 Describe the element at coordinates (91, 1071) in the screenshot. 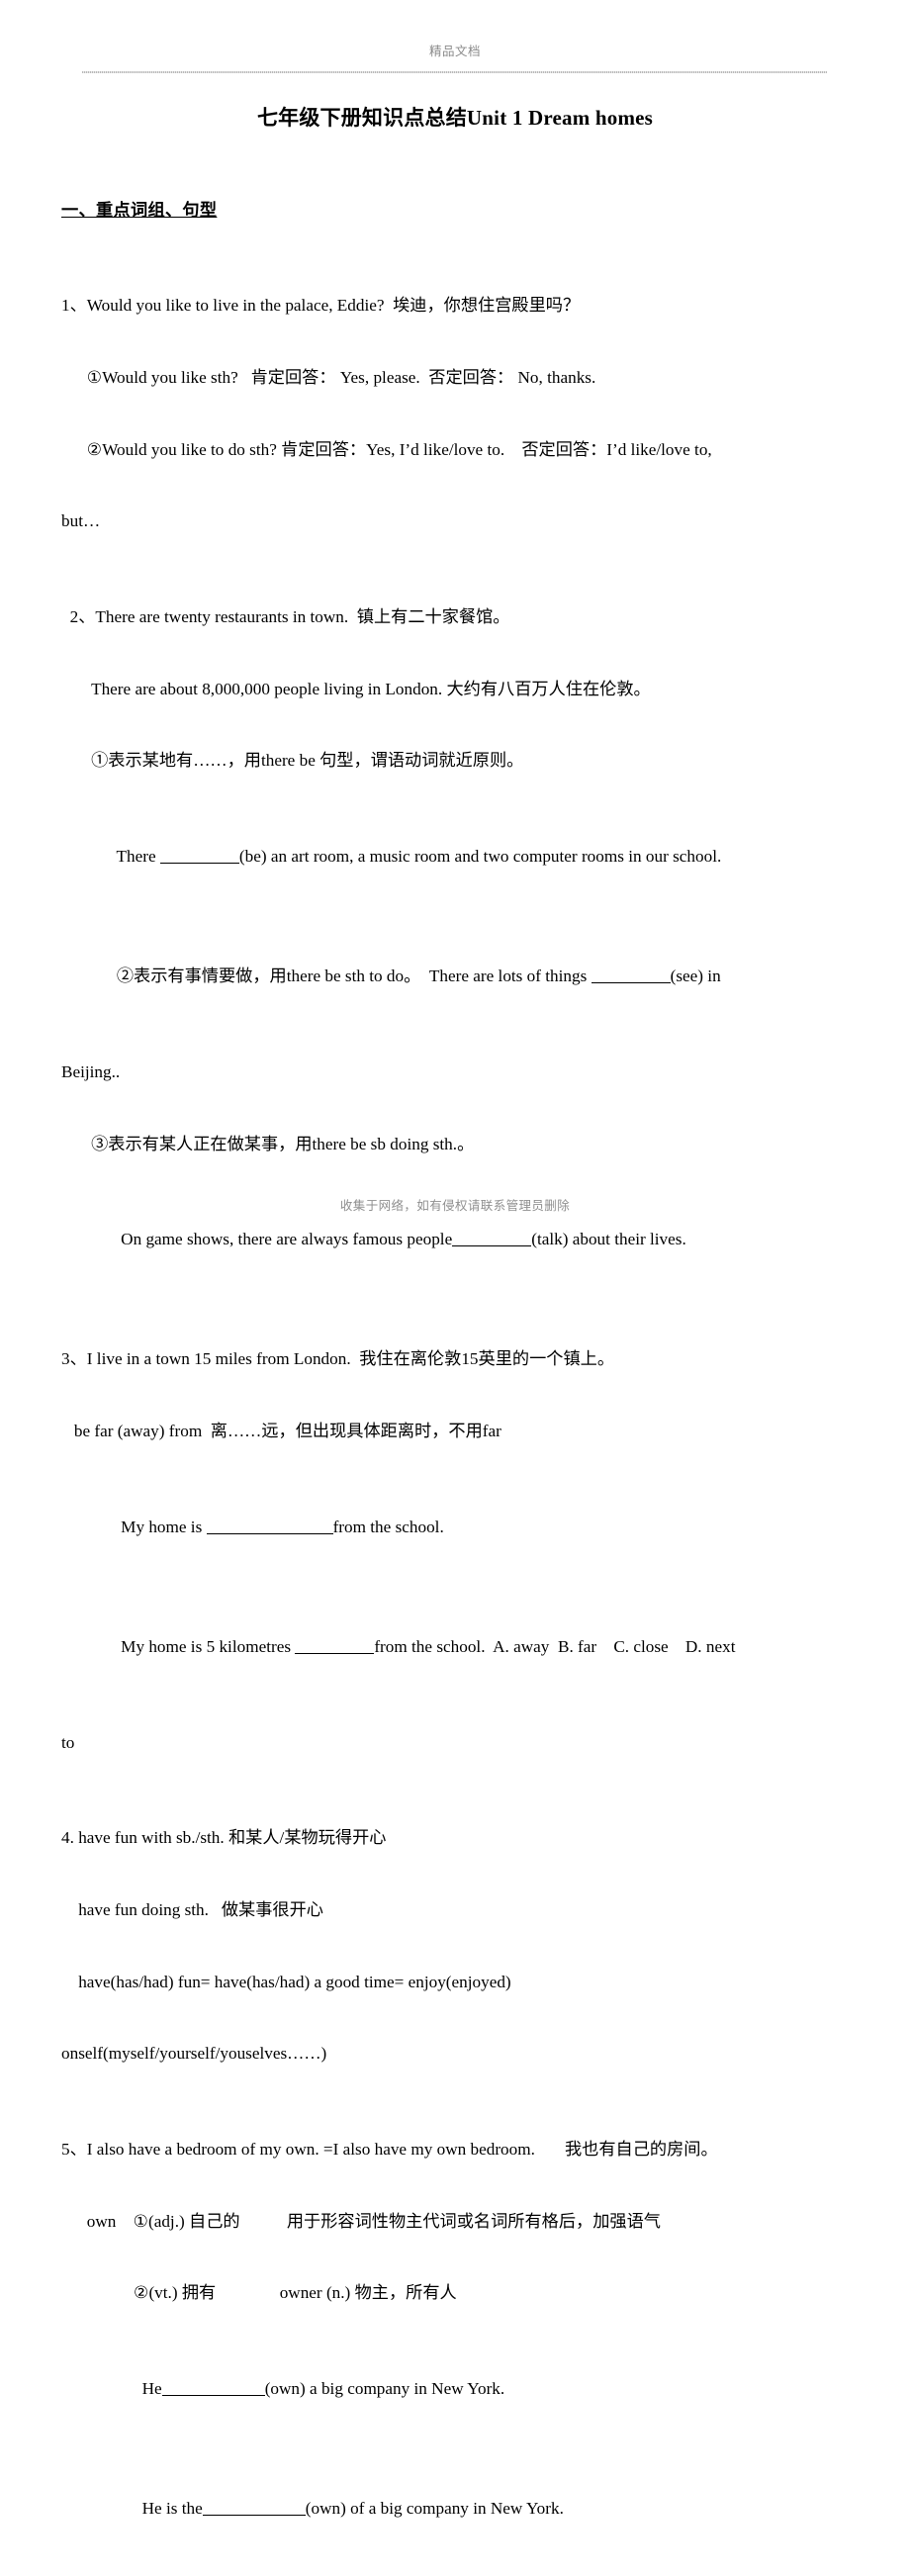

I see `item-2-note-2-cont: Beijing..` at that location.